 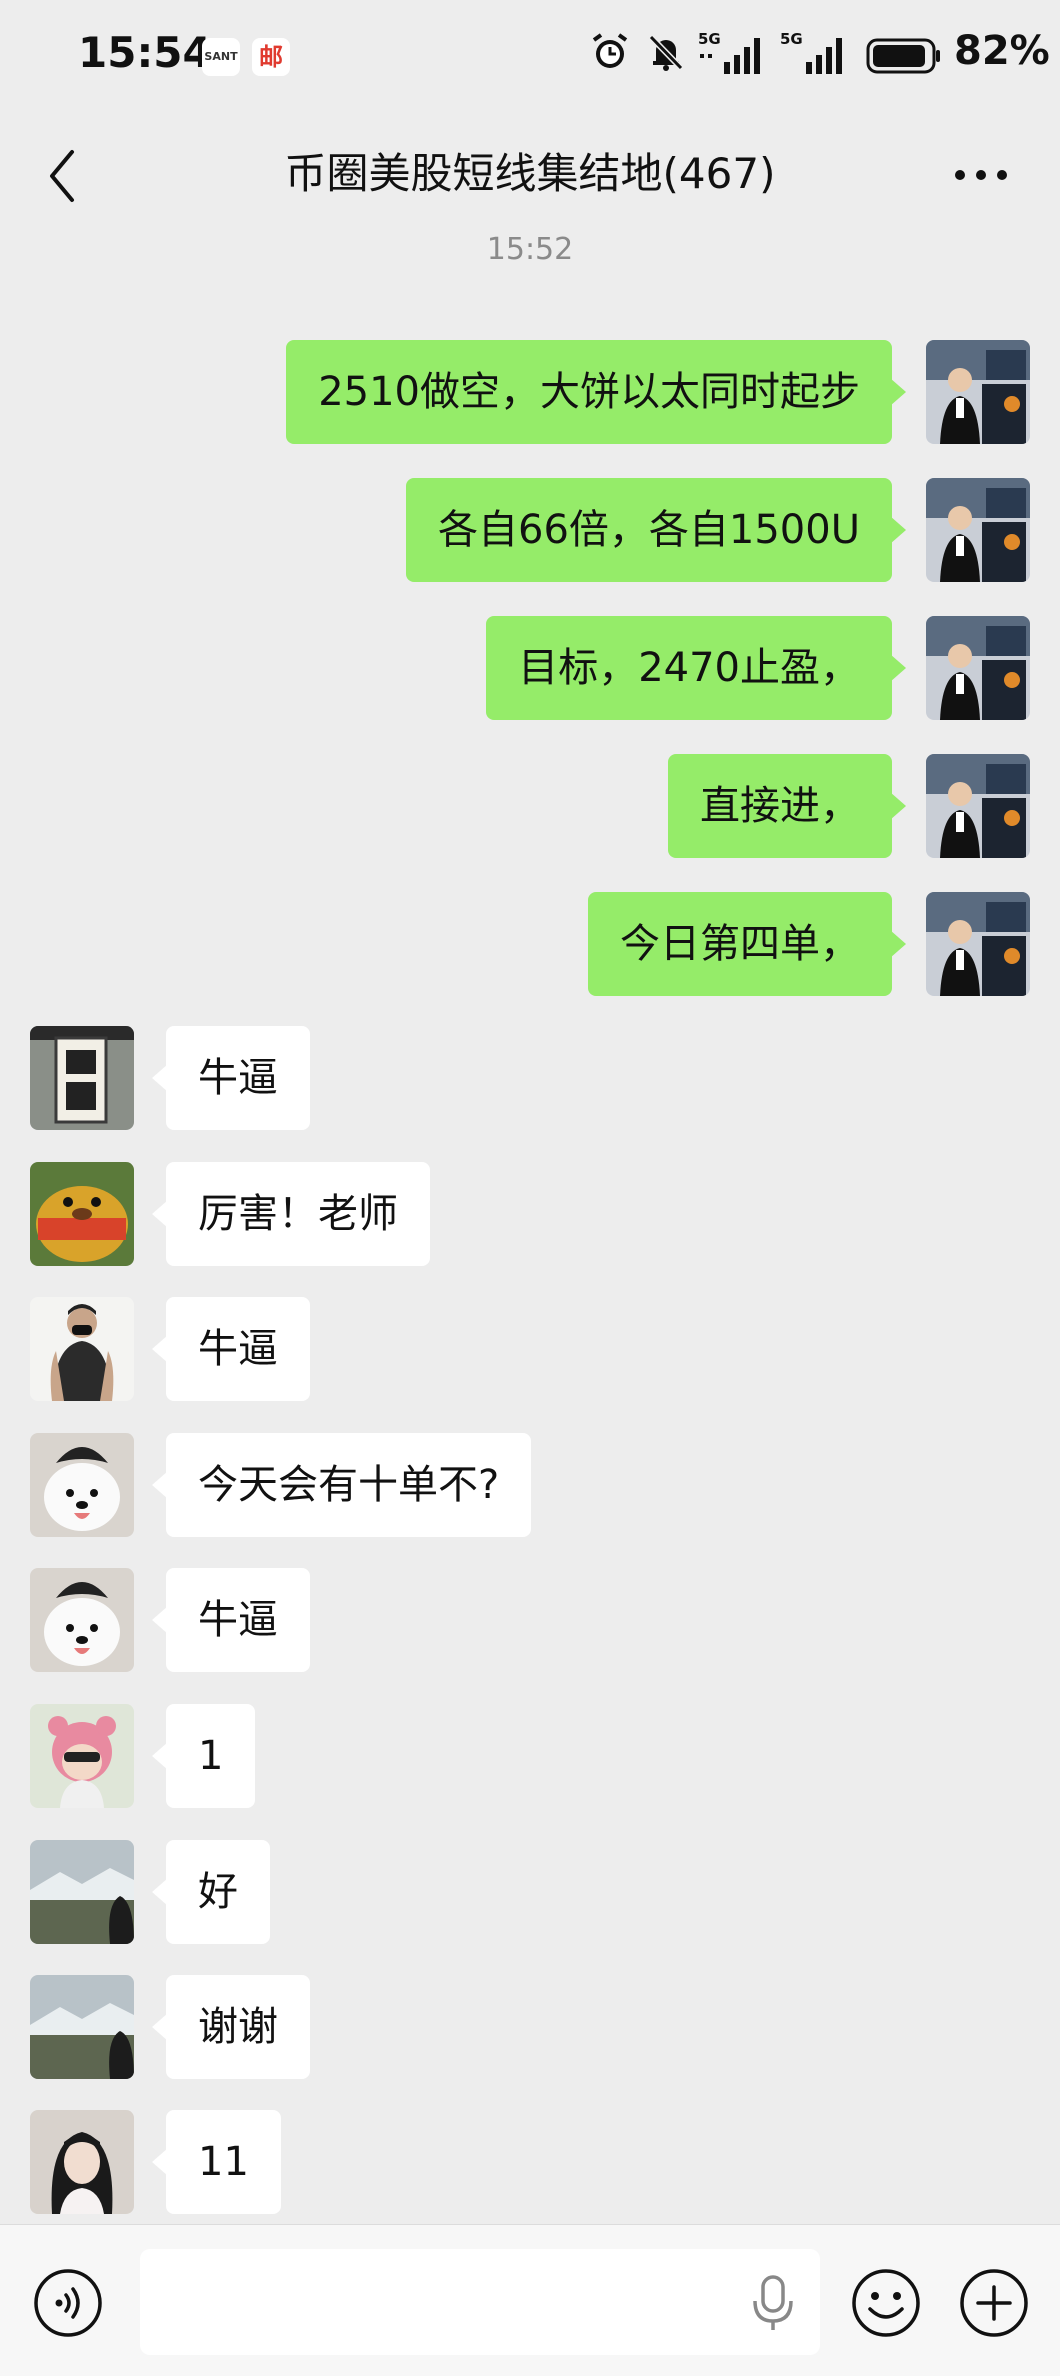 I want to click on message-row: 今日第四单，, so click(x=530, y=947).